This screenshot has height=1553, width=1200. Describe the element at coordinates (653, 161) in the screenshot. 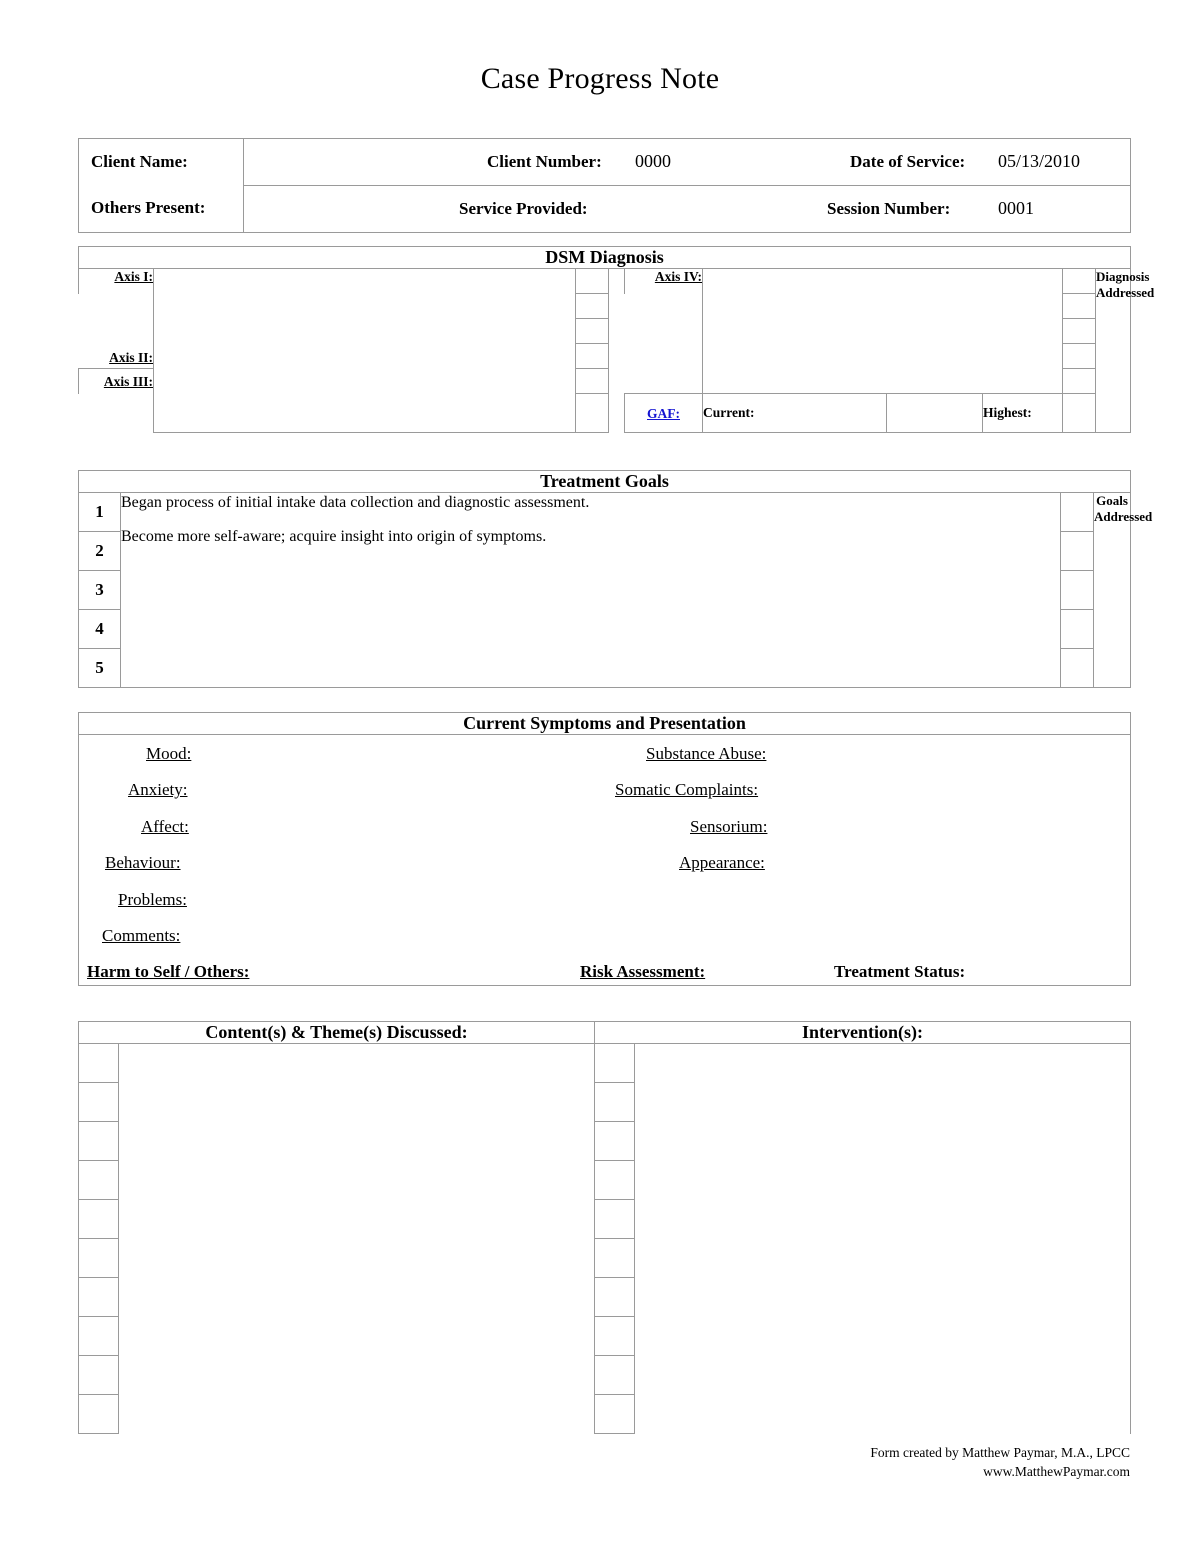

I see `client-number-value: 0000` at that location.